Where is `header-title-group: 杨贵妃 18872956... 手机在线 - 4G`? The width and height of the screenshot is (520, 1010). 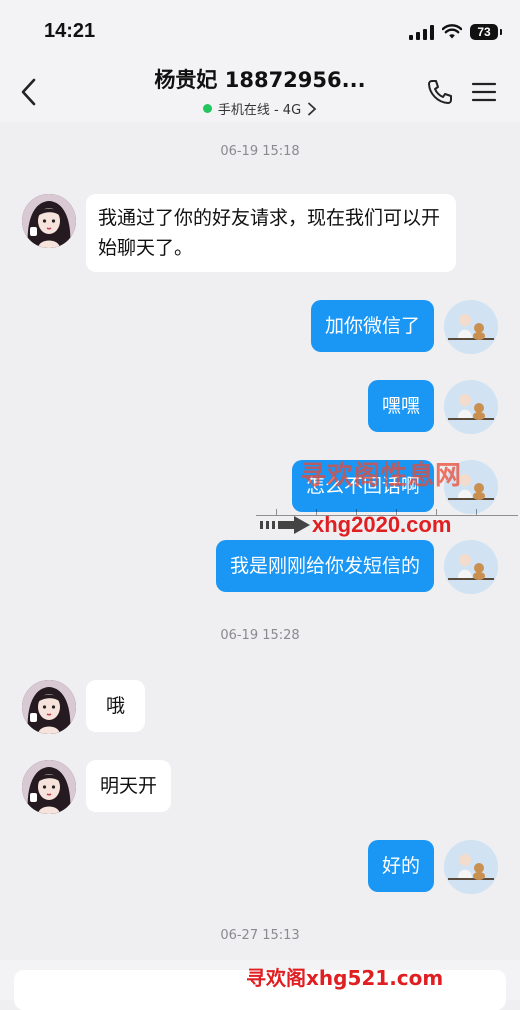 header-title-group: 杨贵妃 18872956... 手机在线 - 4G is located at coordinates (260, 91).